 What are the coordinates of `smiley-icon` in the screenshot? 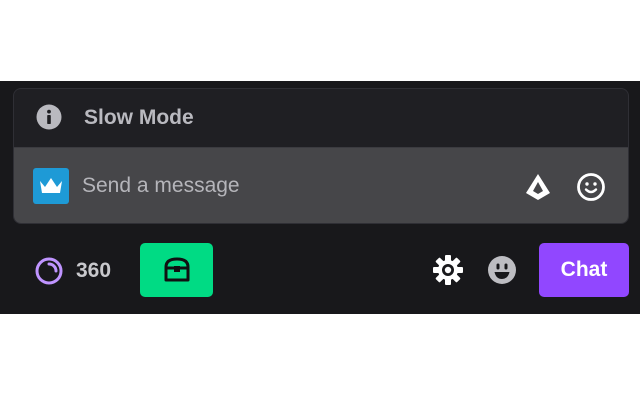 It's located at (591, 187).